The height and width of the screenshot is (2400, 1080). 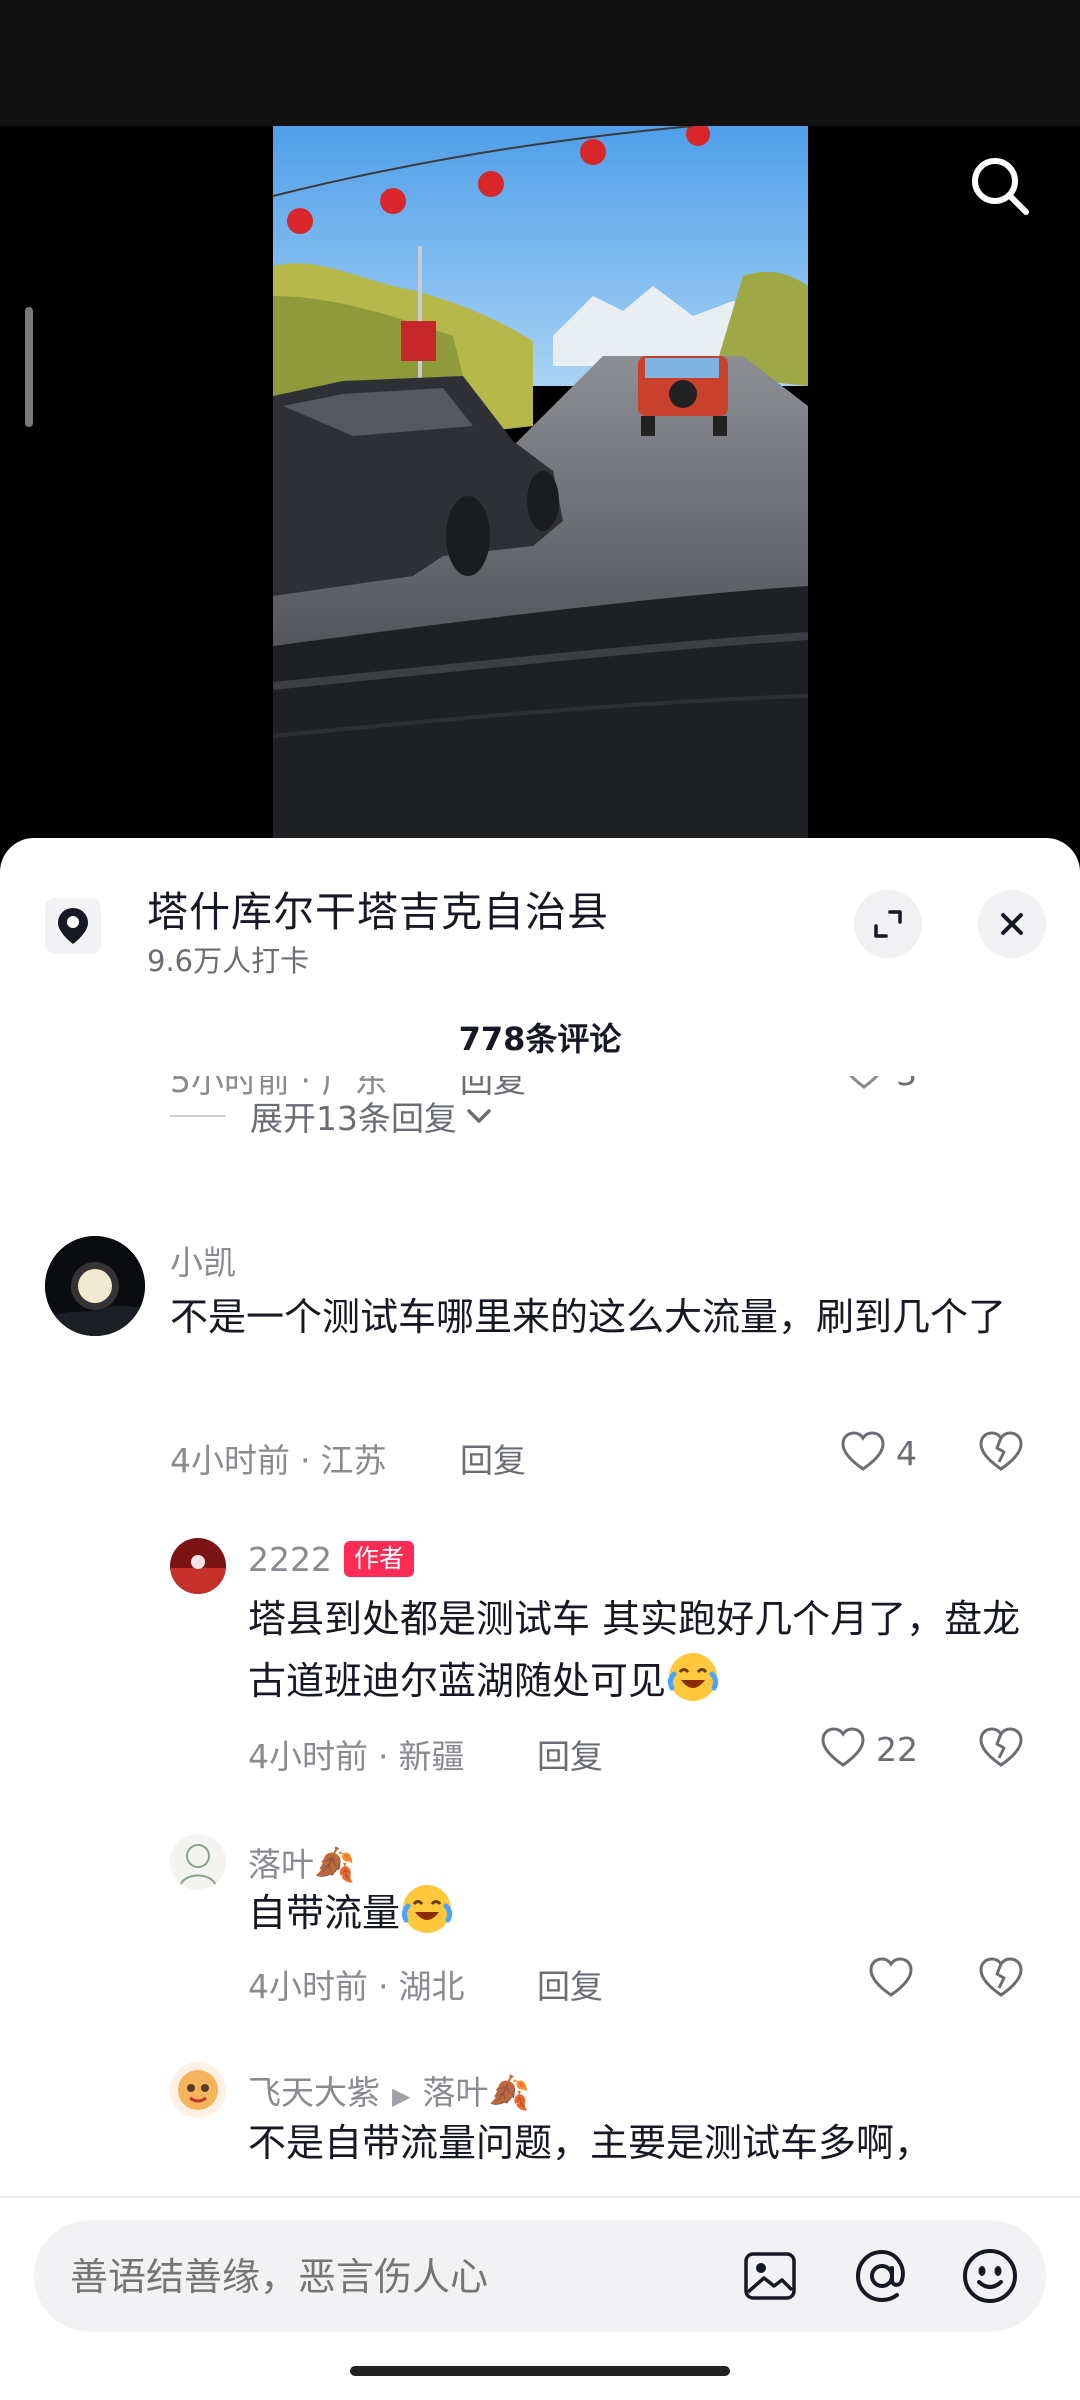 I want to click on mention-button, so click(x=882, y=2276).